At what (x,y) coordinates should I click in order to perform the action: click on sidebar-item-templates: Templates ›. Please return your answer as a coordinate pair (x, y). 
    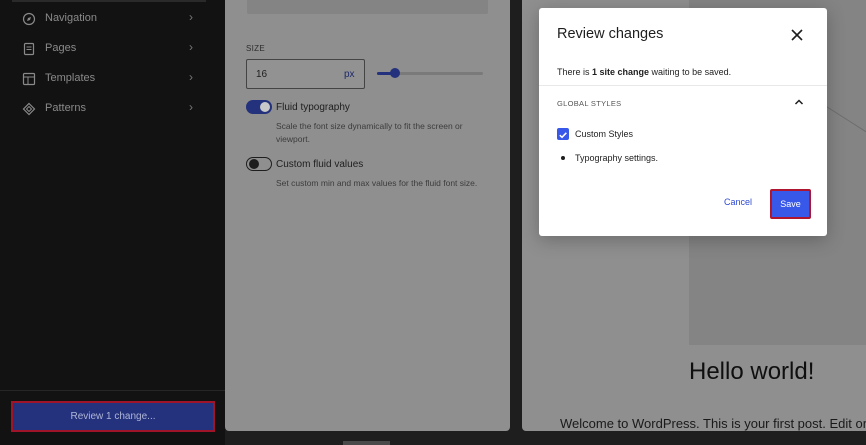
    Looking at the image, I should click on (105, 79).